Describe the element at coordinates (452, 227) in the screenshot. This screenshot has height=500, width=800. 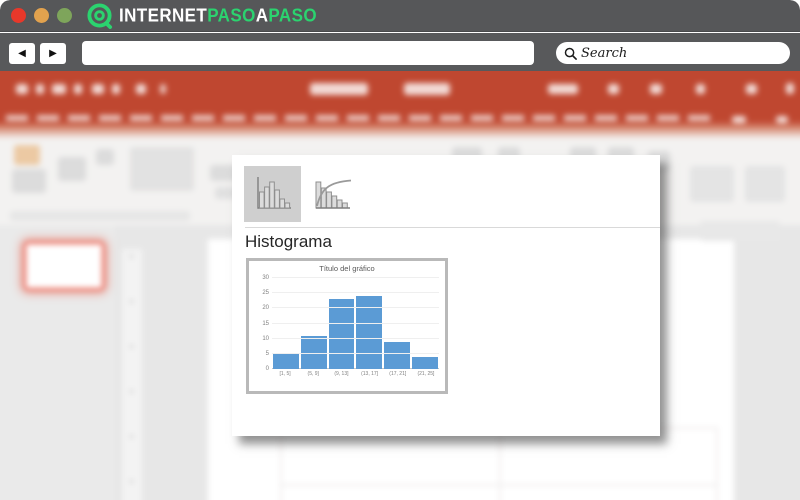
I see `dialog-divider` at that location.